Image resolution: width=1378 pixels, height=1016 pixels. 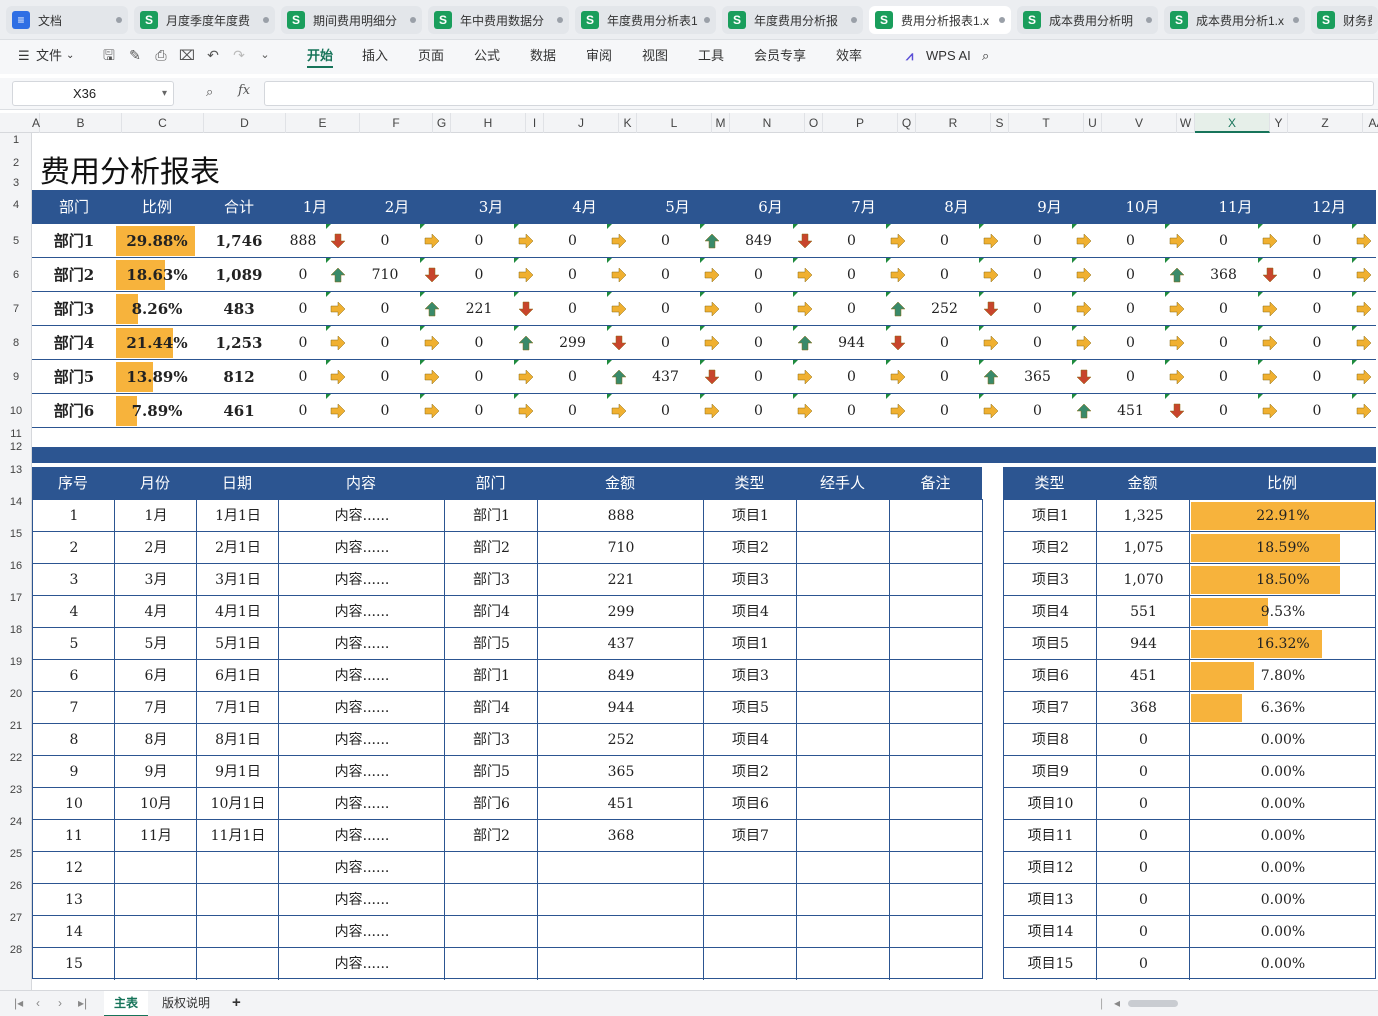 I want to click on column-label: B, so click(x=81, y=123).